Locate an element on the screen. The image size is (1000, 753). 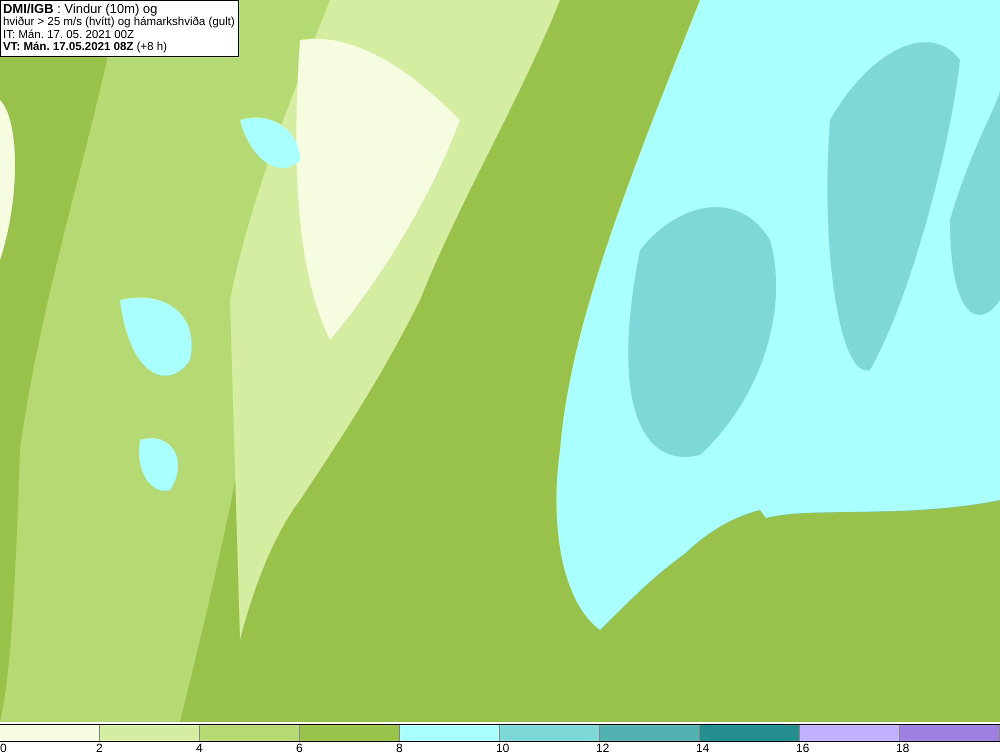
legend-tick-label: 2 is located at coordinates (99, 747).